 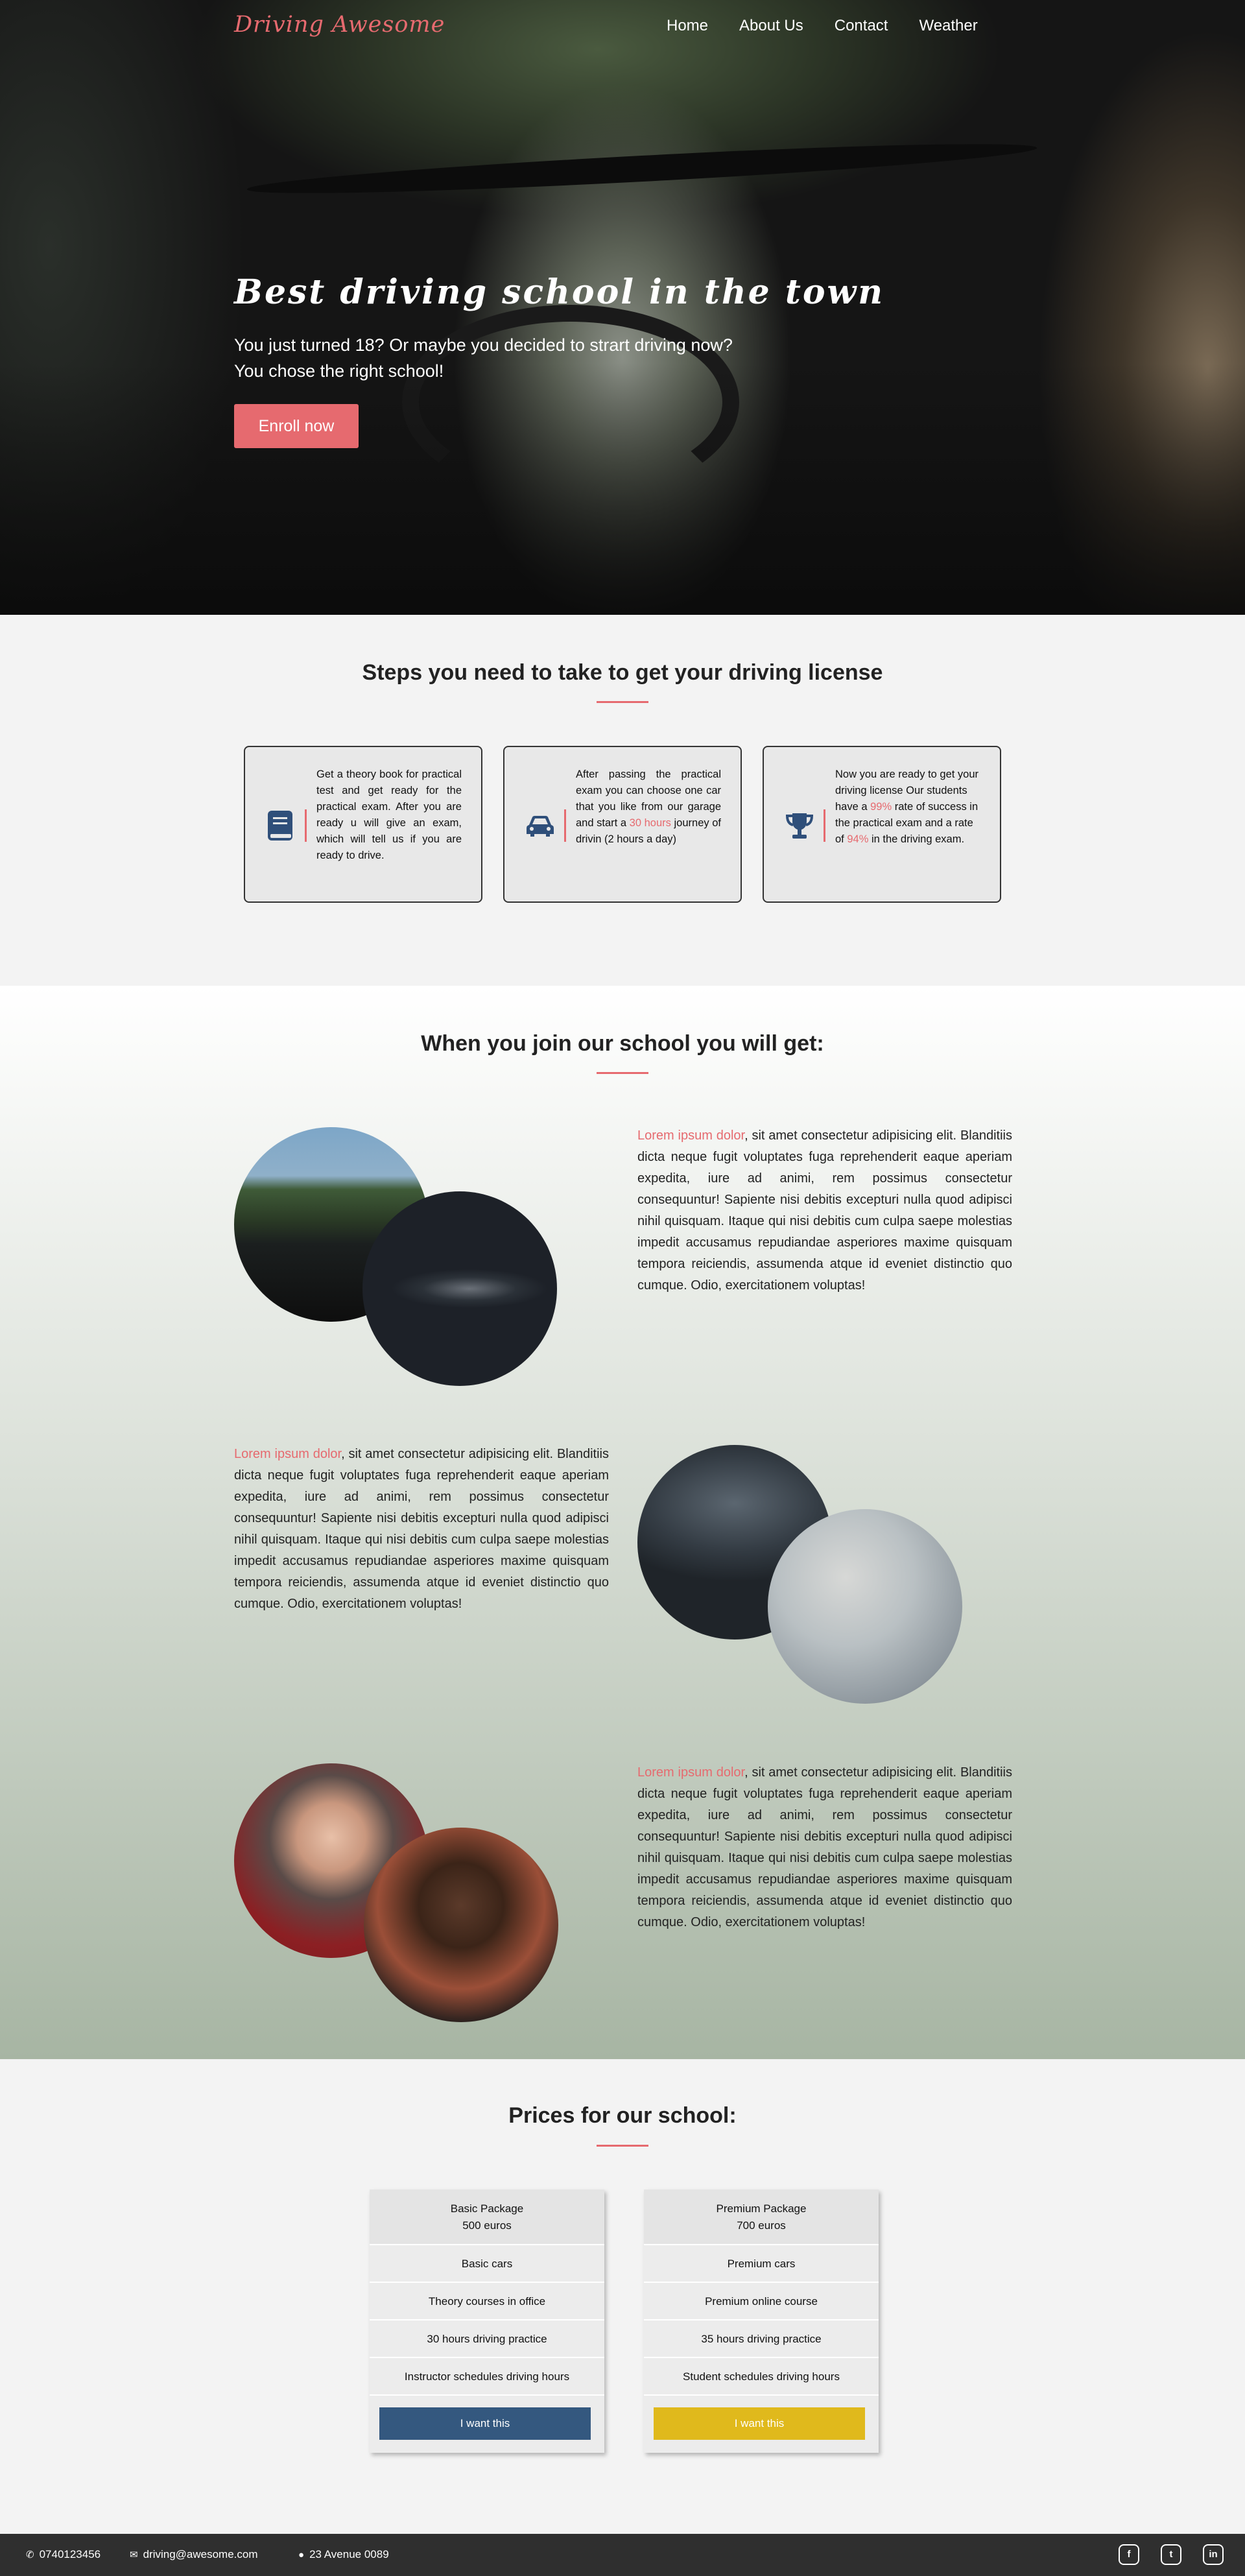 I want to click on linkedin-icon: in, so click(x=1214, y=2554).